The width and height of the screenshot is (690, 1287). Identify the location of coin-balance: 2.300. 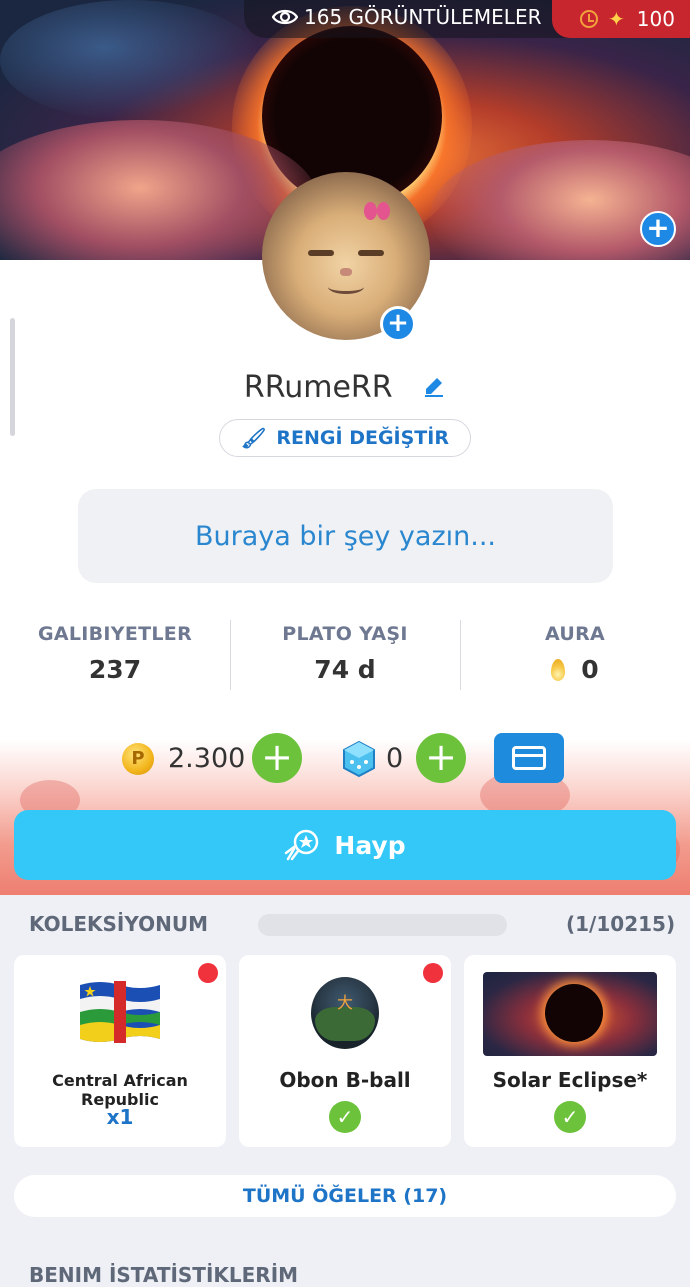
(207, 758).